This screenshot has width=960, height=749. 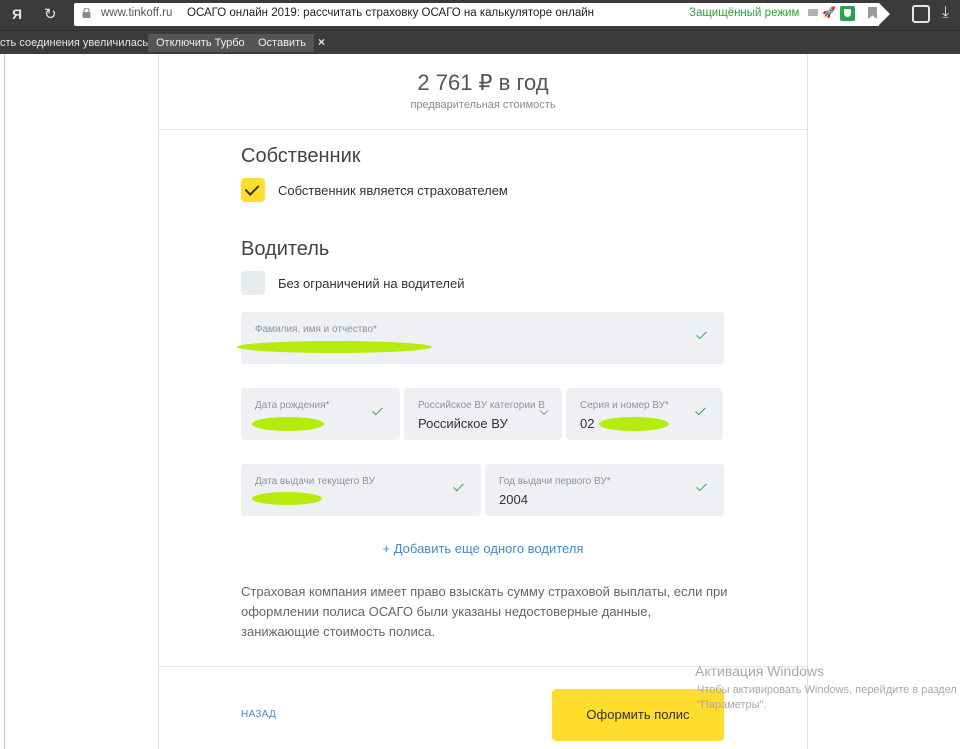 What do you see at coordinates (744, 13) in the screenshot?
I see `protected-mode-label: Защищённый режим` at bounding box center [744, 13].